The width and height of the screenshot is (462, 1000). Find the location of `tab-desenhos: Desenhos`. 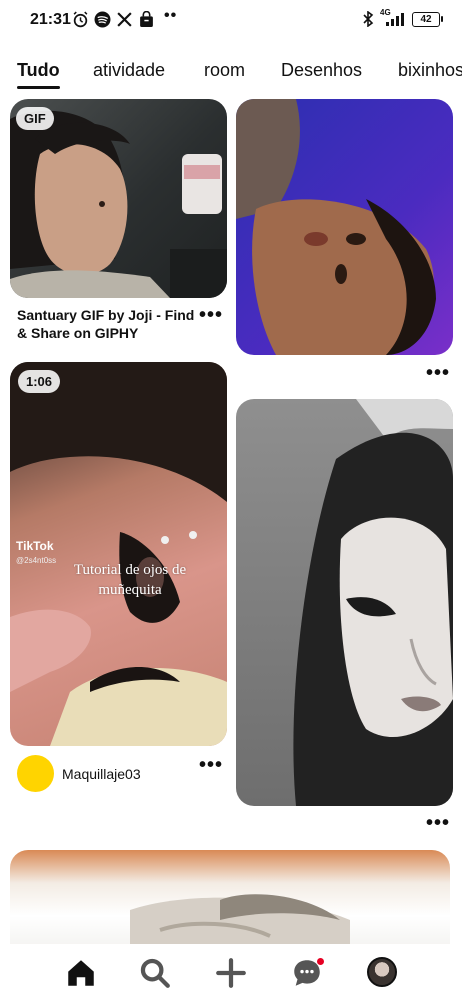

tab-desenhos: Desenhos is located at coordinates (321, 70).